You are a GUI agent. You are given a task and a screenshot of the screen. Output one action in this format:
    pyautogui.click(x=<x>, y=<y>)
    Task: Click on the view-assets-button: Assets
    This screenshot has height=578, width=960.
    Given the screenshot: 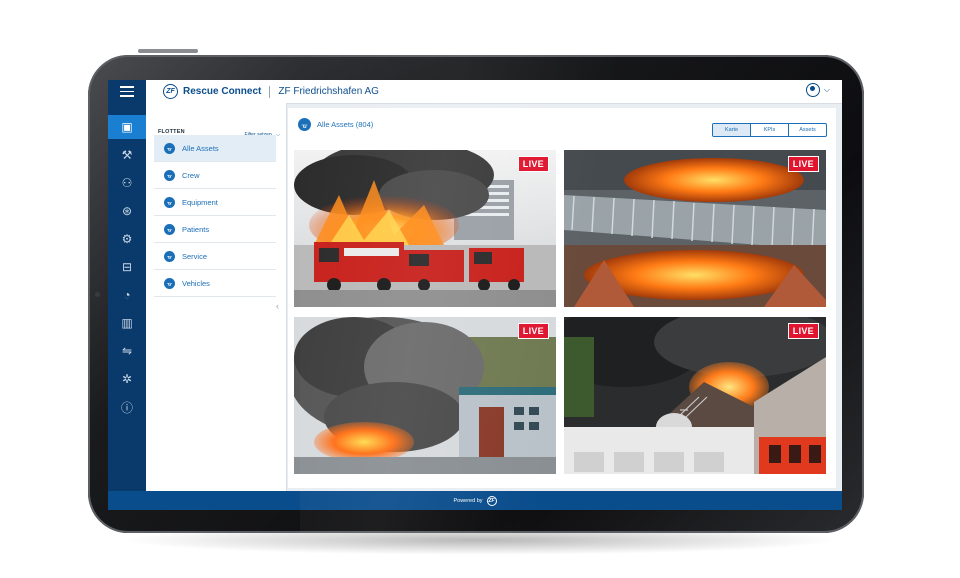 What is the action you would take?
    pyautogui.click(x=807, y=130)
    